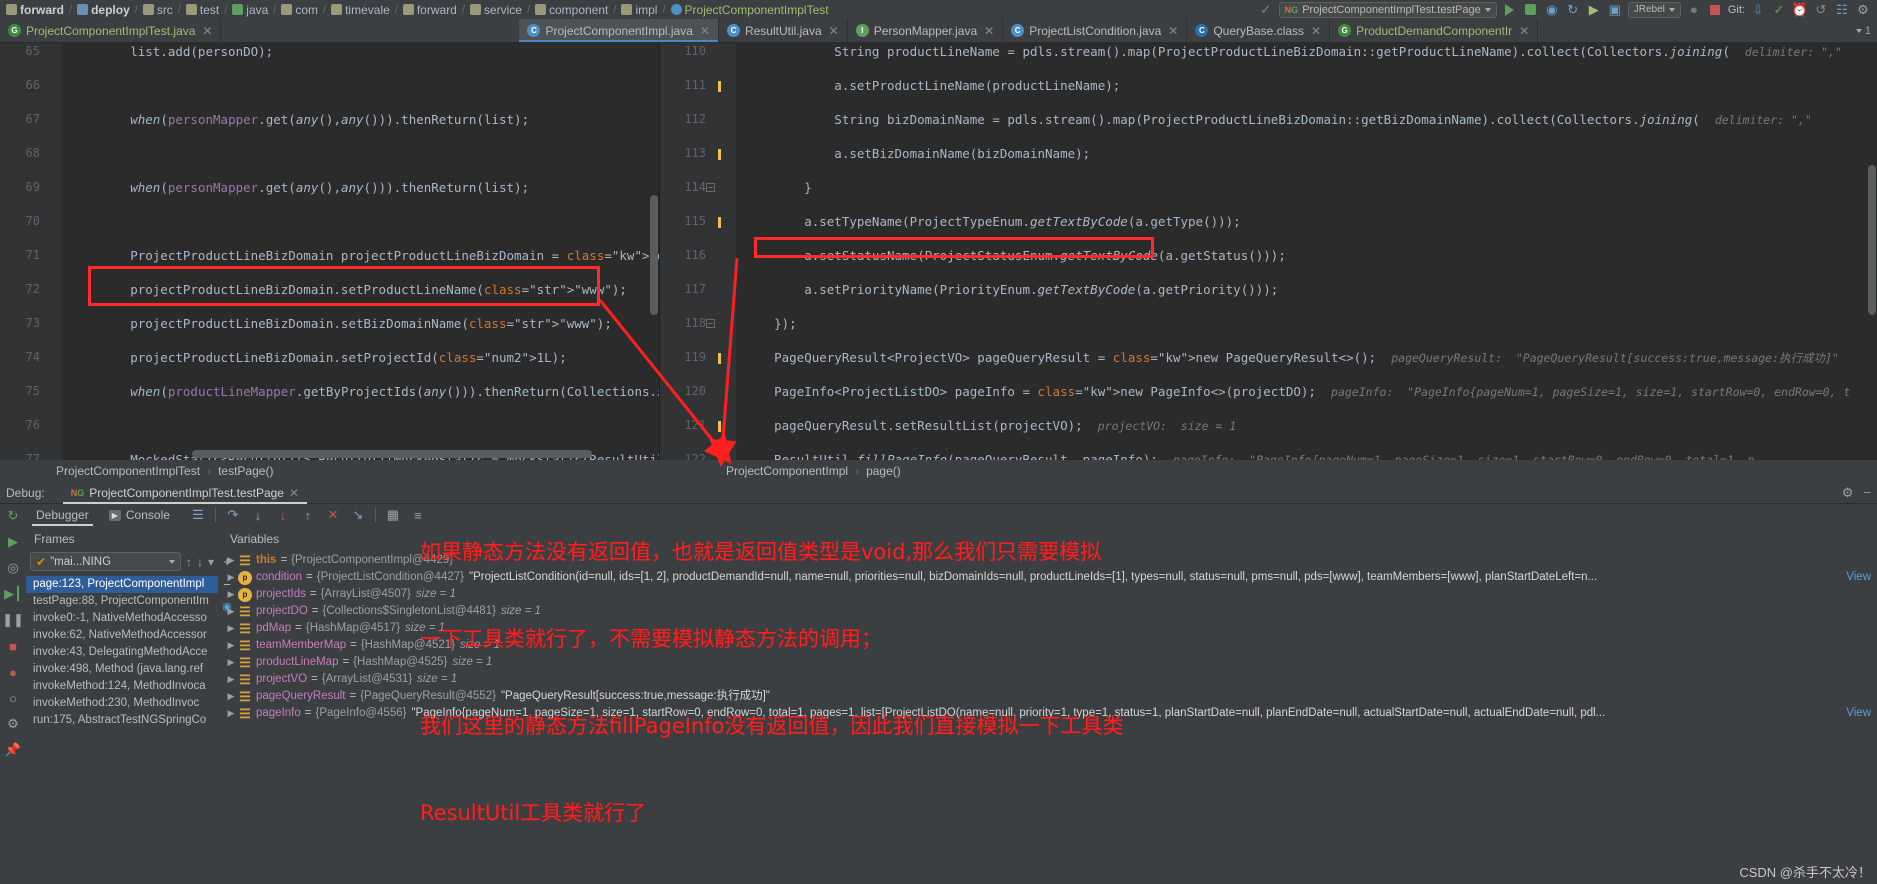  What do you see at coordinates (1821, 10) in the screenshot?
I see `vcs-revert-icon: ↺` at bounding box center [1821, 10].